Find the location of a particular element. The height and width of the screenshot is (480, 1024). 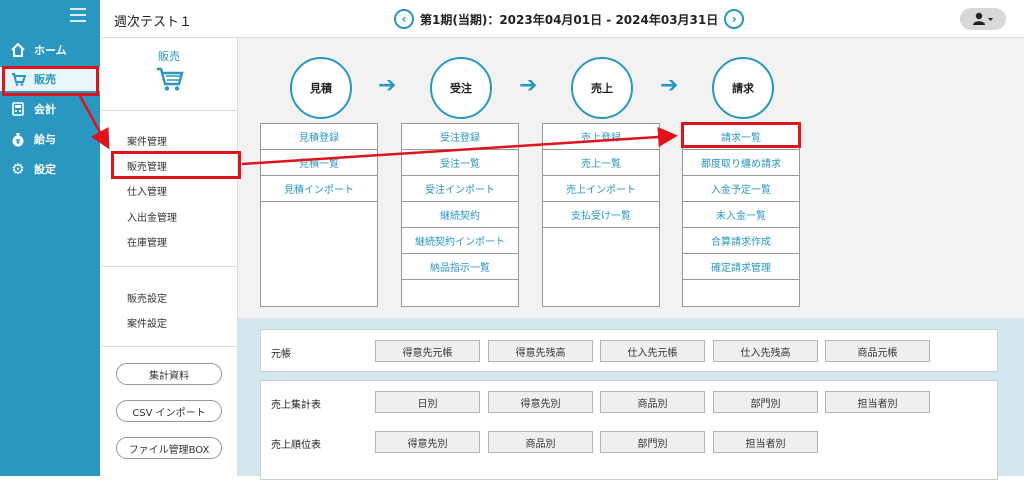

link-order-register: 受注登録 is located at coordinates (460, 137).